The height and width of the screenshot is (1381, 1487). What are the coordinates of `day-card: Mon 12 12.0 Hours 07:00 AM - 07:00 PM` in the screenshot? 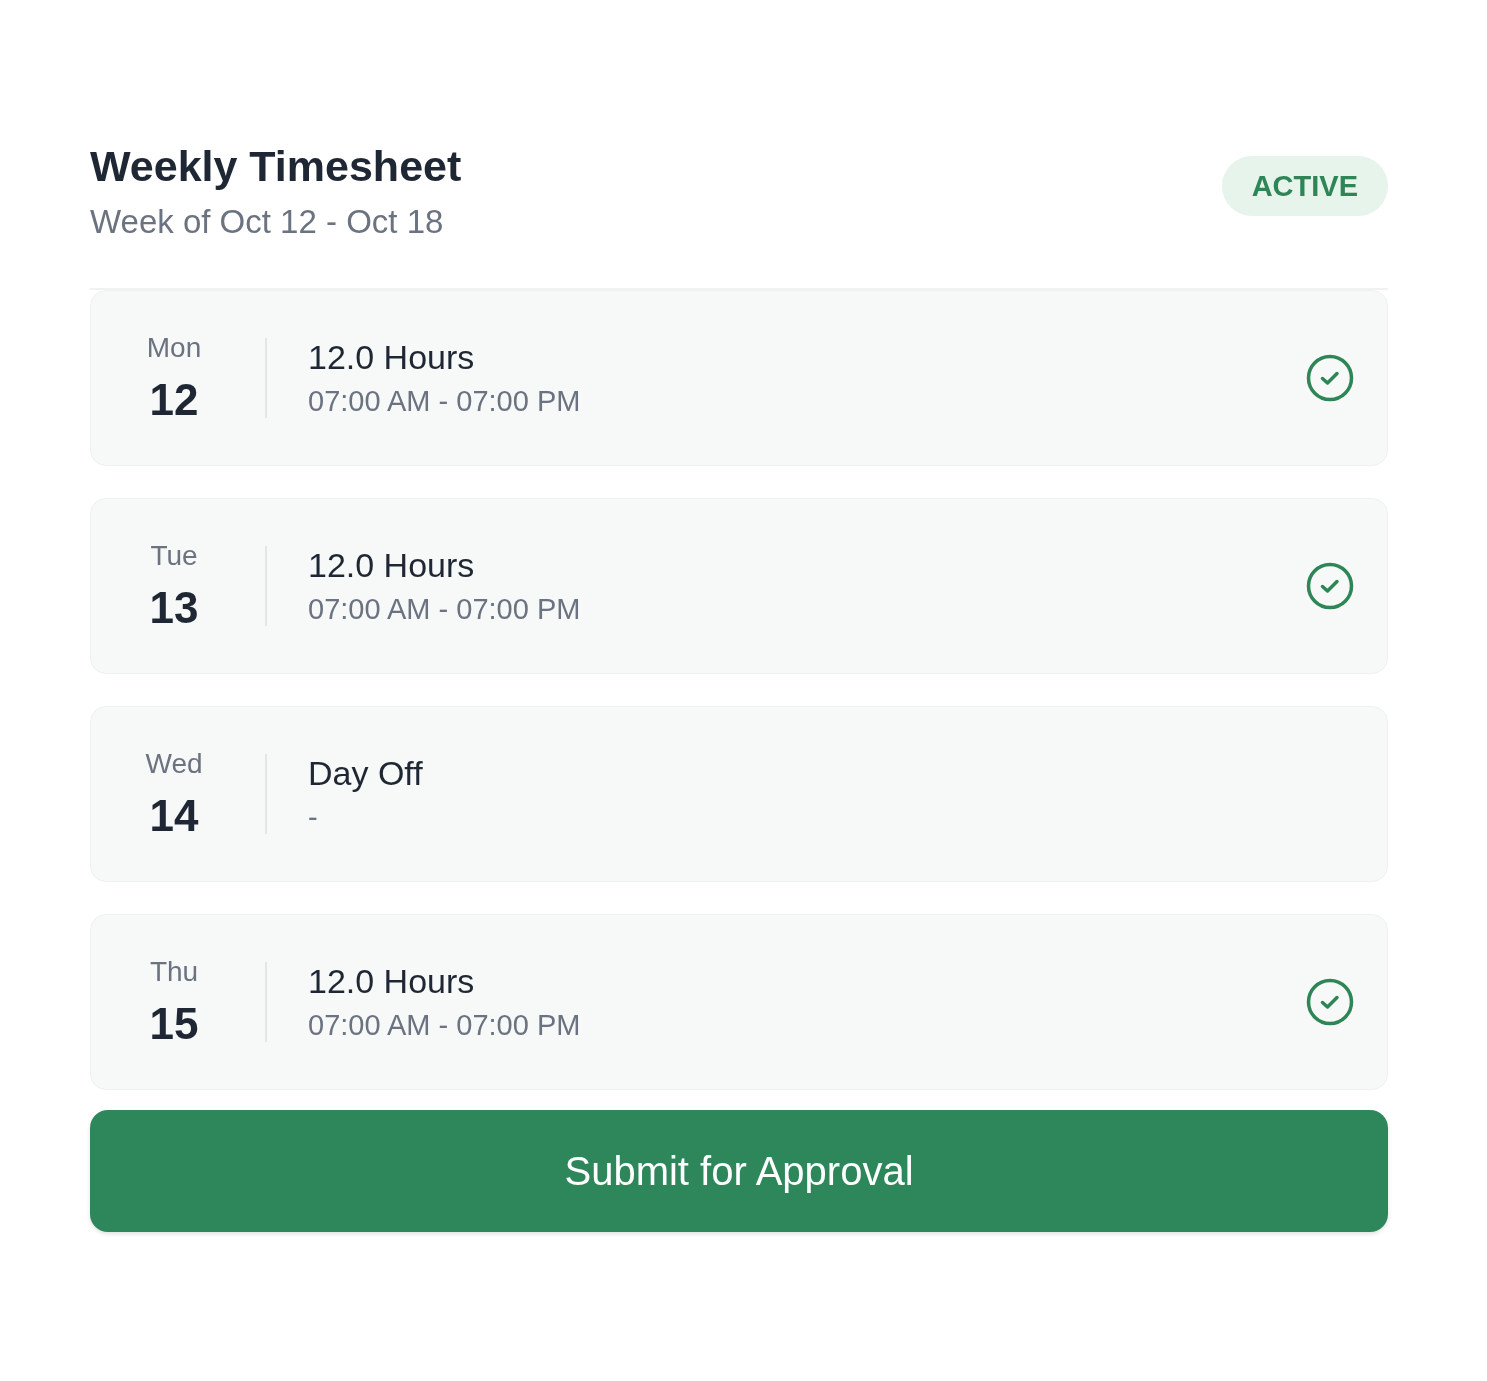 It's located at (739, 378).